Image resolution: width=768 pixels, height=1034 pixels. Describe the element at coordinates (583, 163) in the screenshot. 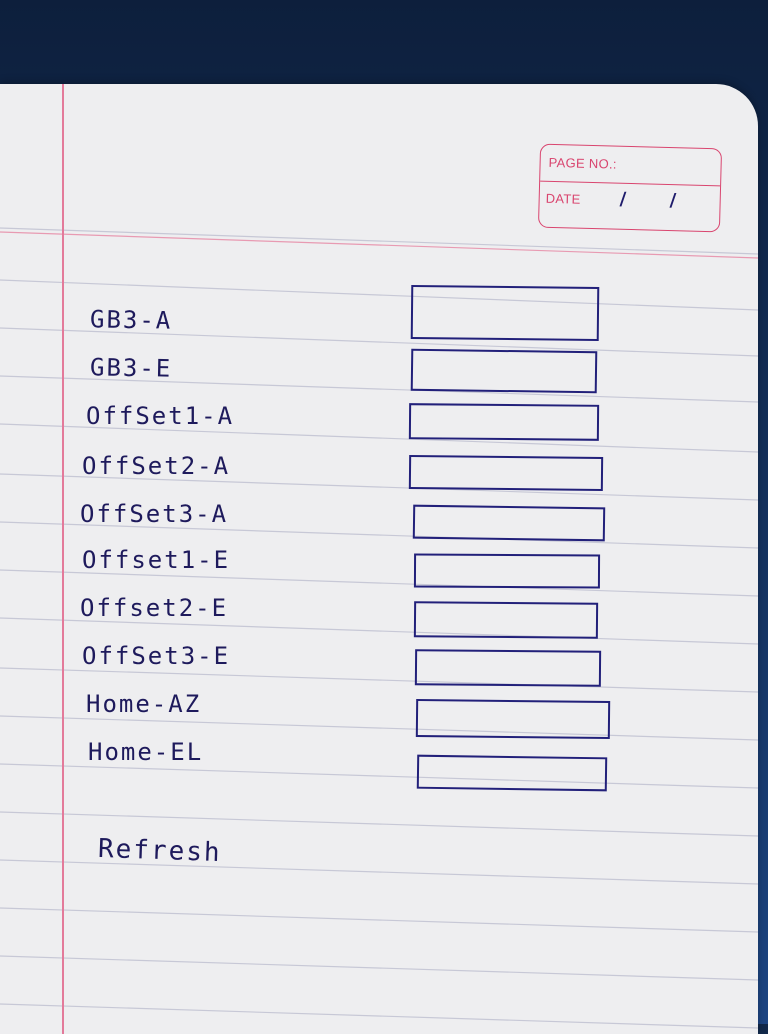

I see `page-no-label: PAGE NO.:` at that location.